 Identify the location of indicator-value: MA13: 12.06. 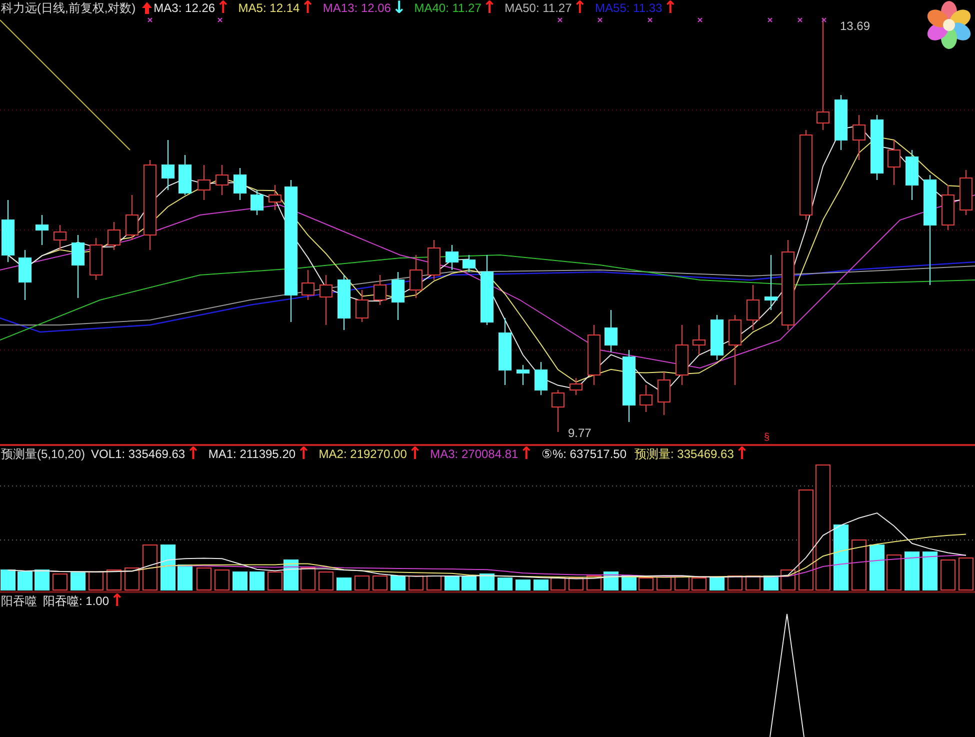
(356, 8).